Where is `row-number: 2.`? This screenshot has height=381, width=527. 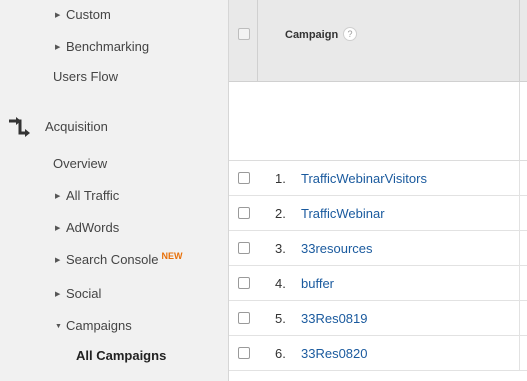
row-number: 2. is located at coordinates (280, 213).